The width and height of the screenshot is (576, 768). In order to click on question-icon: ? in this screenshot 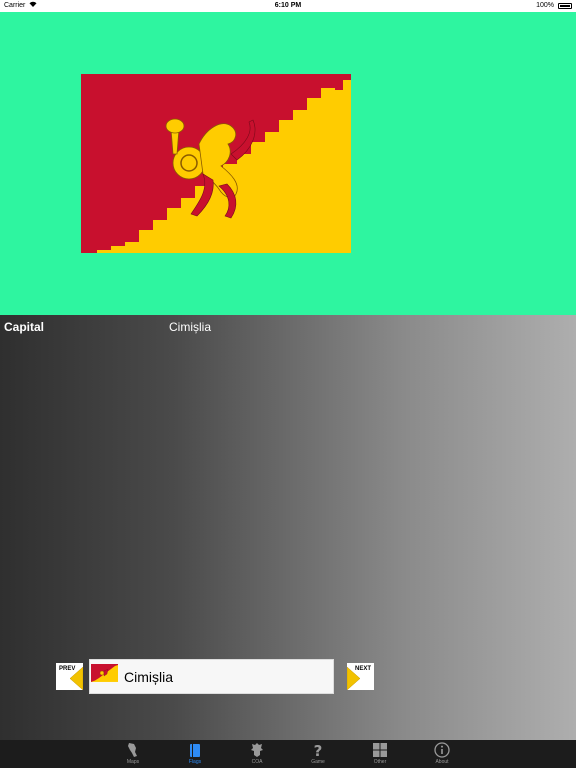, I will do `click(318, 750)`.